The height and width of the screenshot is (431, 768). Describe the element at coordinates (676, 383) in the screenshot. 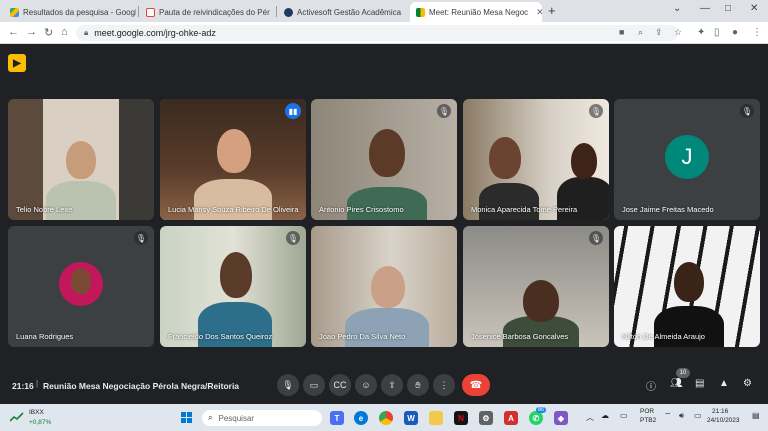

I see `people-icon: 👥︎` at that location.